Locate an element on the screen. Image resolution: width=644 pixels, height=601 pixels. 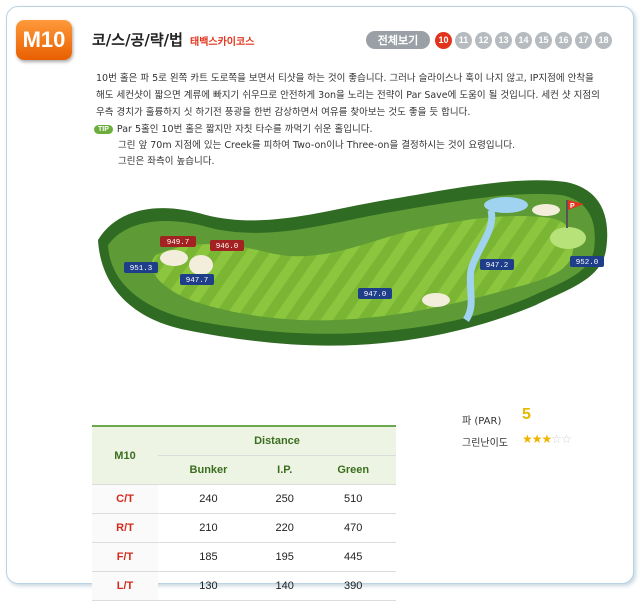
difficulty-rating: ★★★☆☆ is located at coordinates (547, 439).